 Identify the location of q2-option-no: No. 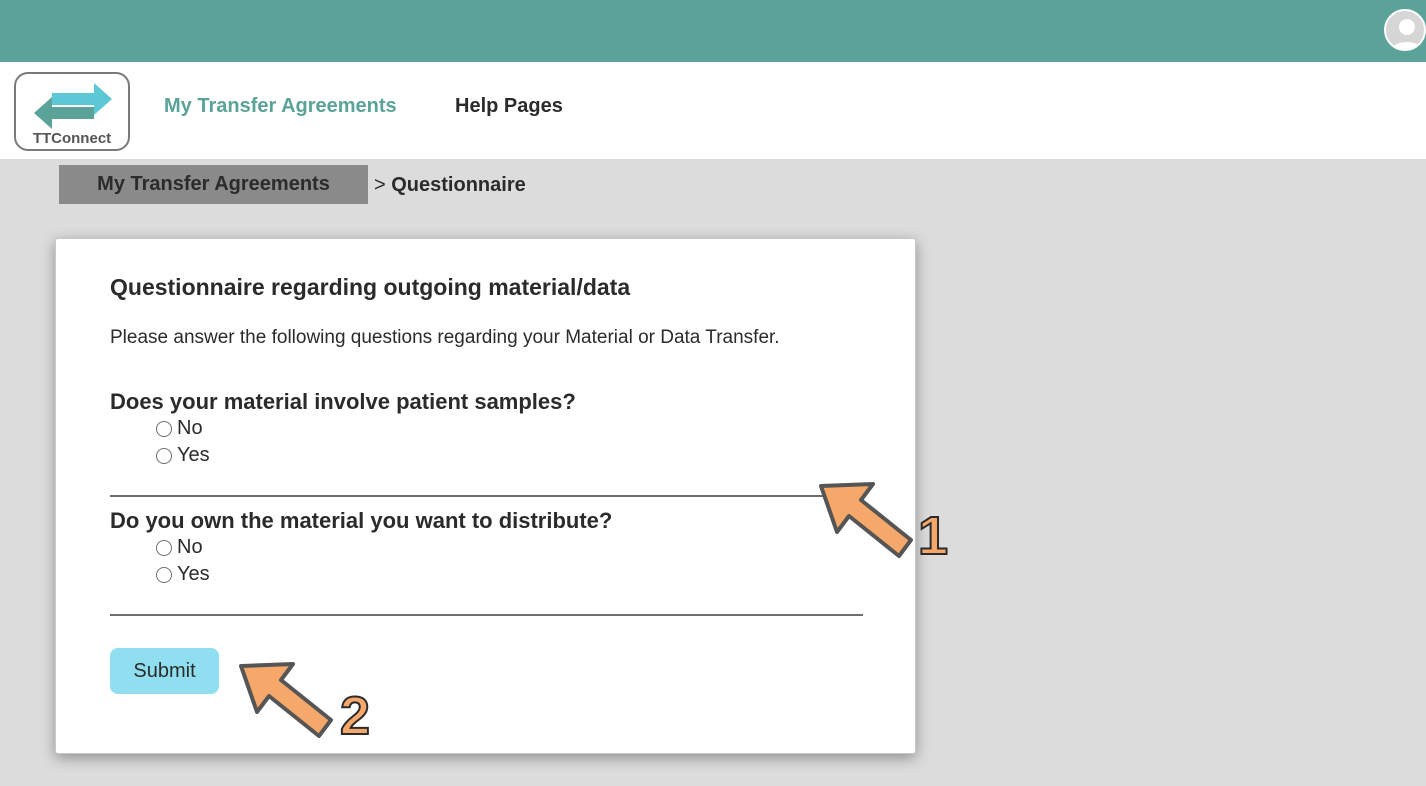
(179, 547).